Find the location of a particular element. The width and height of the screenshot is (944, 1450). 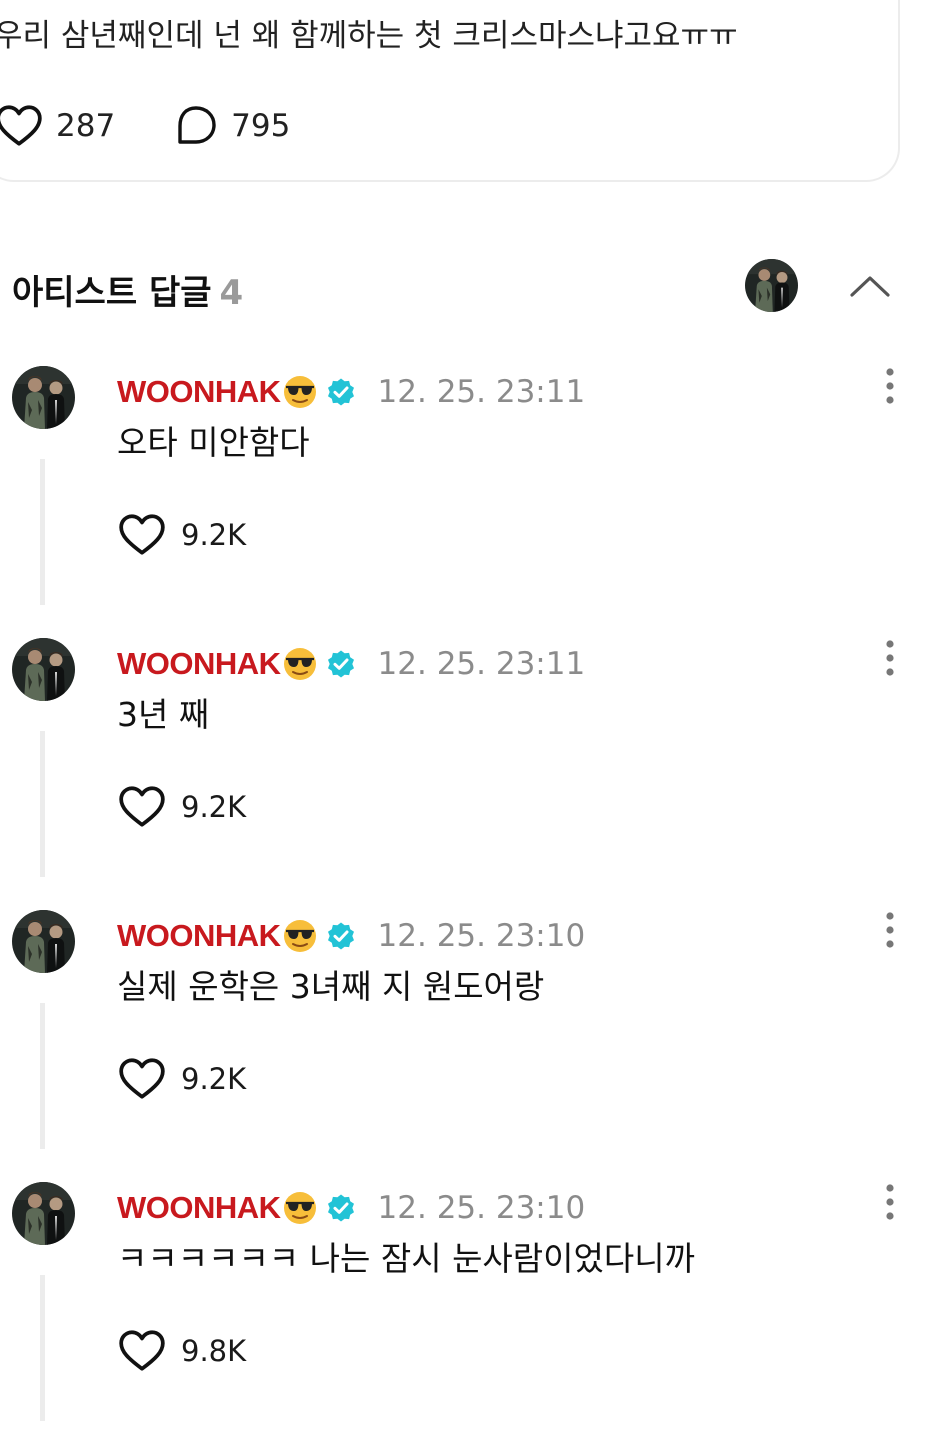

post-text: 우리 삼년째인데 넌 왜 함께하는 첫 크리스마스냐고요ㅠㅠ is located at coordinates (369, 36).